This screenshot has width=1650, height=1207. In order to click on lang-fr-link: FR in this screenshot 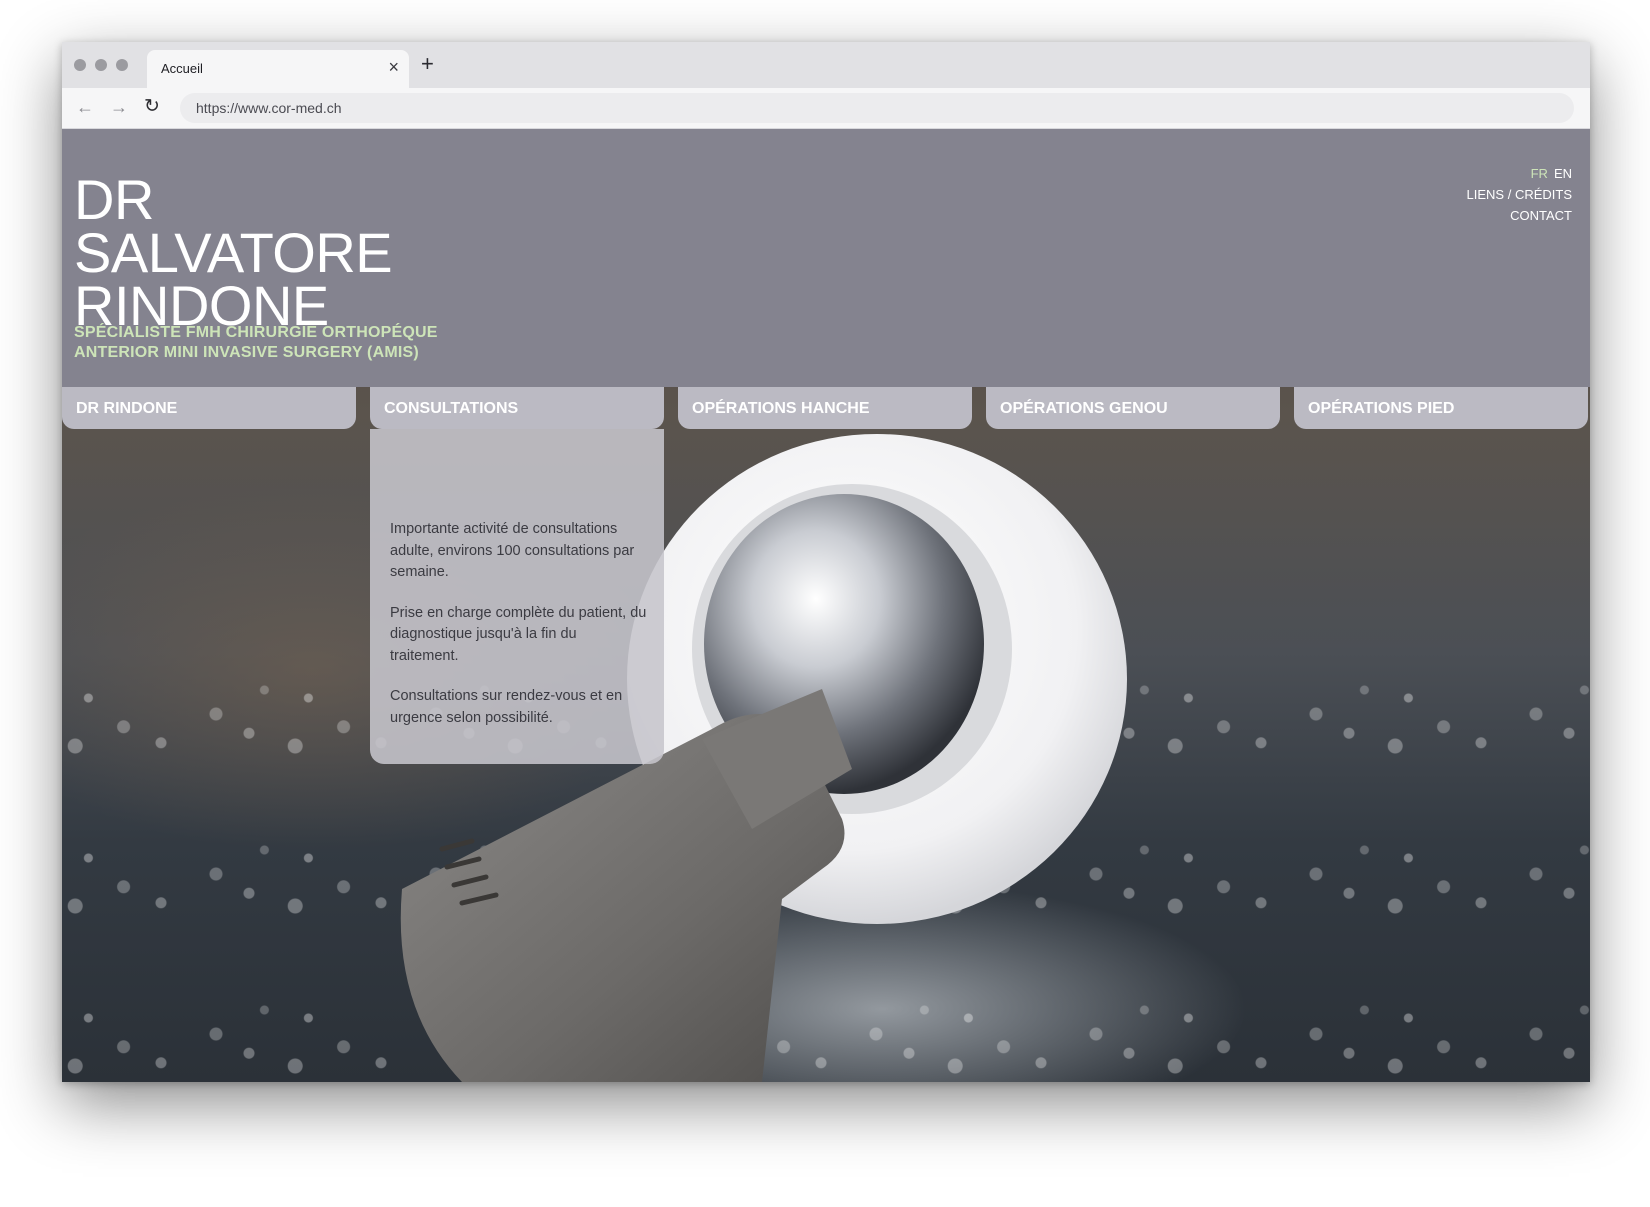, I will do `click(1539, 173)`.